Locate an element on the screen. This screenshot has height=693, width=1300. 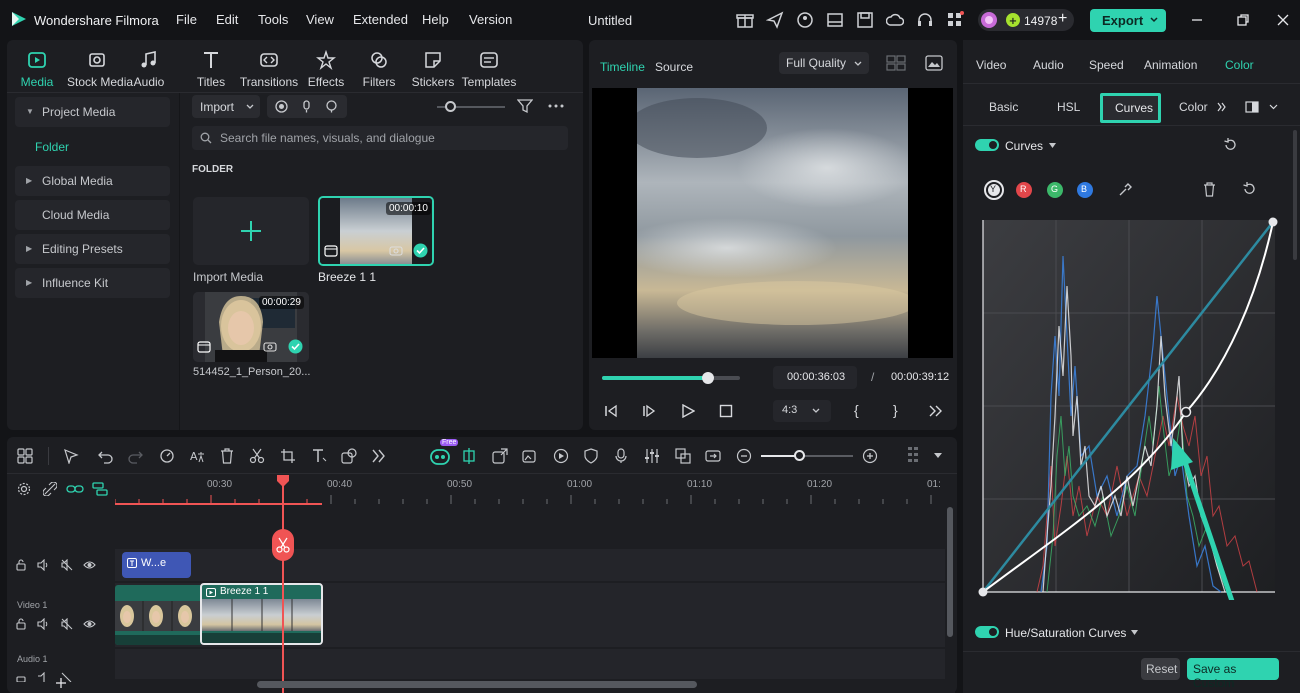
split-scissors-icon is located at coordinates (257, 456).